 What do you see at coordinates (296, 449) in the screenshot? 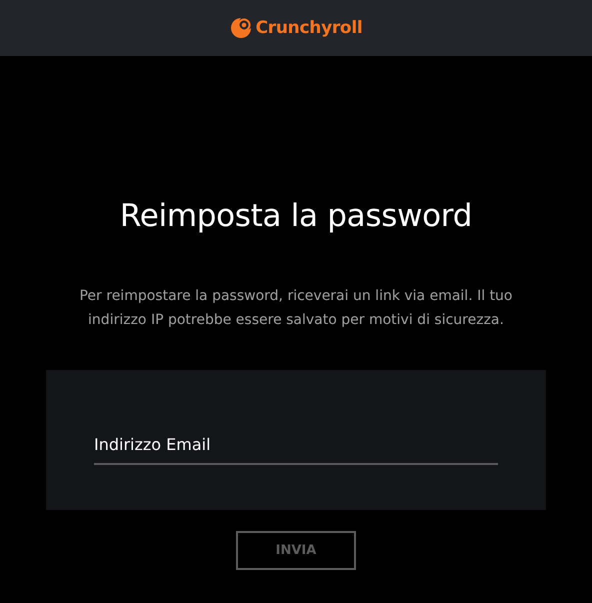
I see `email-input-field: Indirizzo Email` at bounding box center [296, 449].